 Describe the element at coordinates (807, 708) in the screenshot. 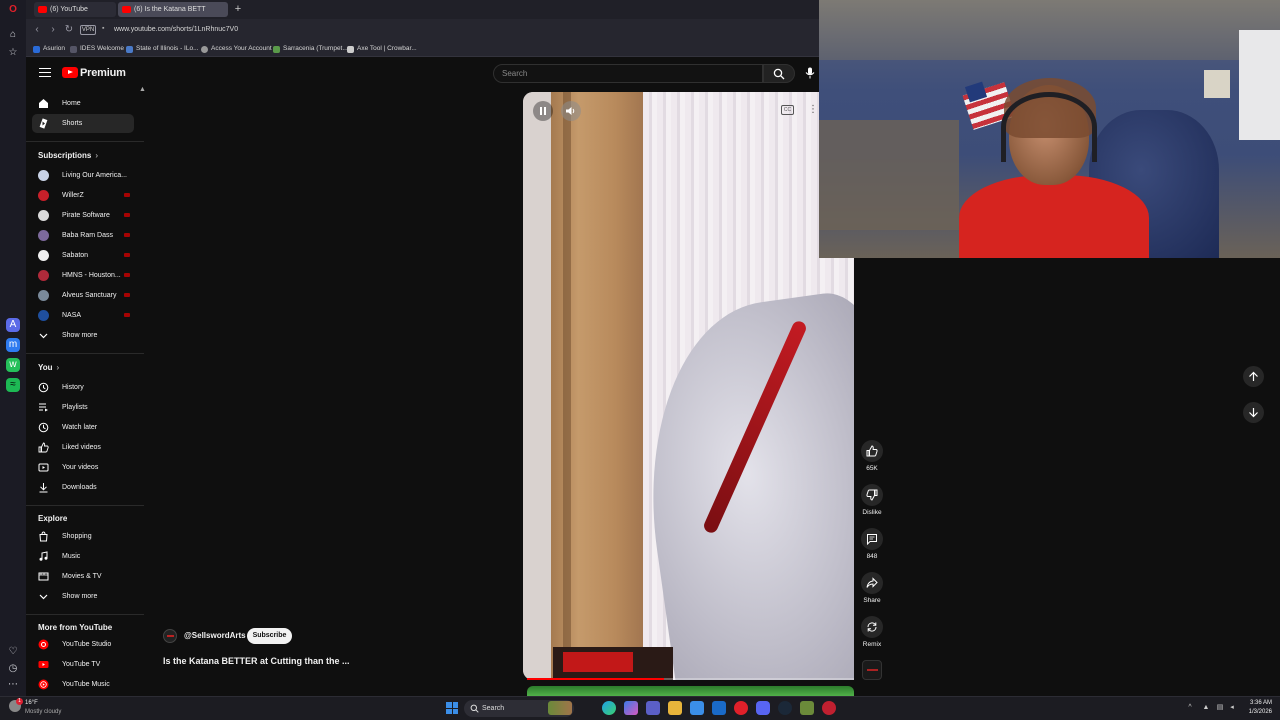

I see `minecraft-icon` at that location.